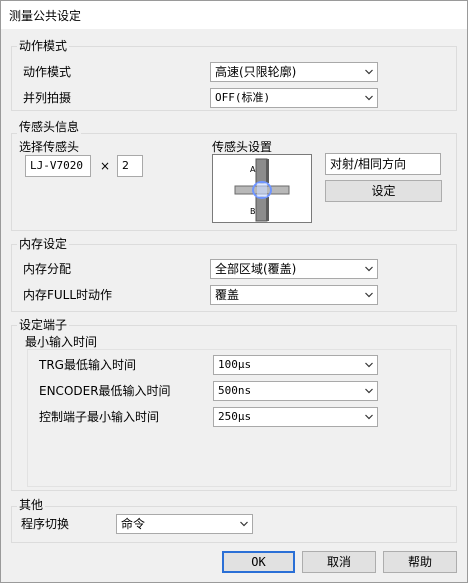 The image size is (468, 583). What do you see at coordinates (253, 169) in the screenshot?
I see `head-a-label: A` at bounding box center [253, 169].